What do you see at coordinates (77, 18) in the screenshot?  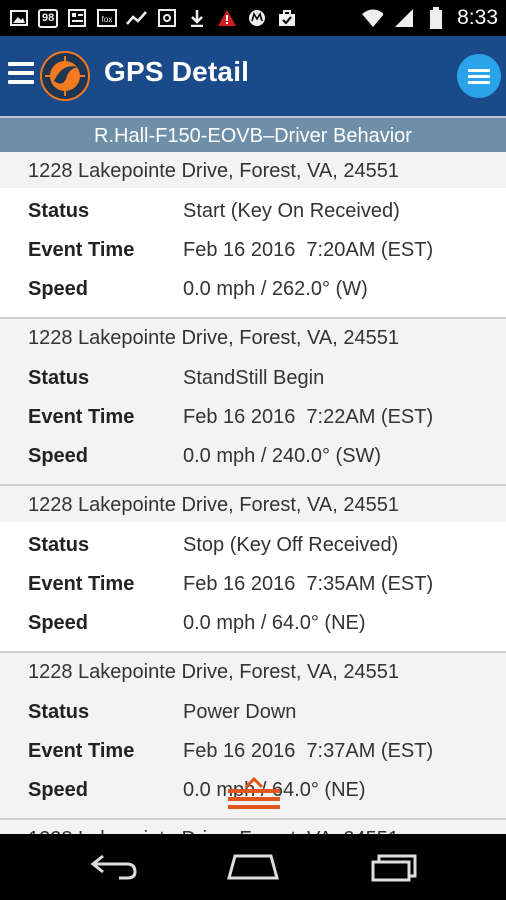 I see `news-icon` at bounding box center [77, 18].